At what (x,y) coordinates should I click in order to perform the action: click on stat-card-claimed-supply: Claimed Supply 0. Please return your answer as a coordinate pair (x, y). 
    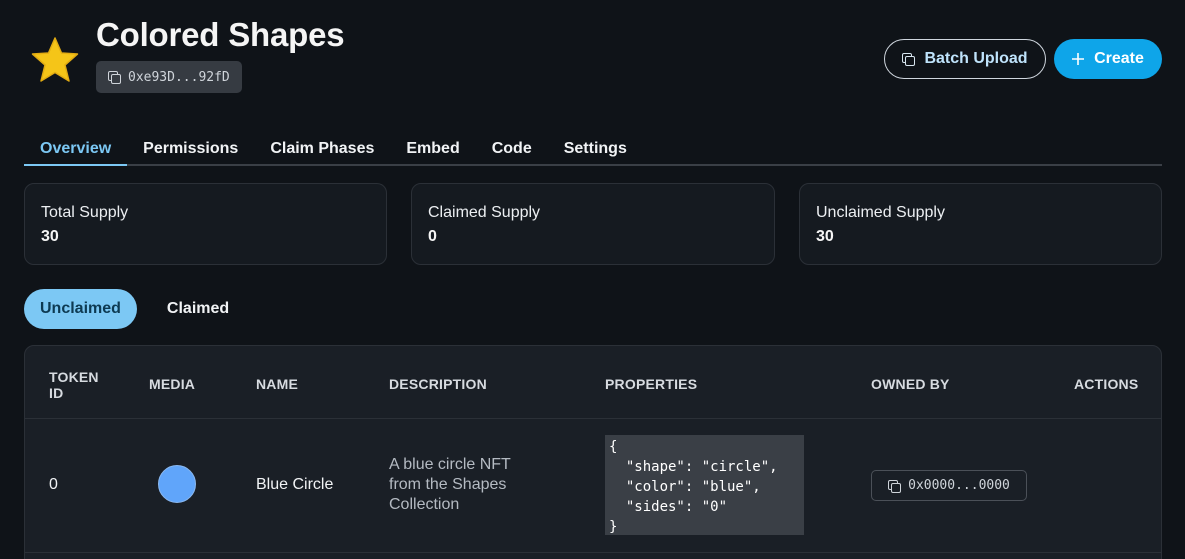
    Looking at the image, I should click on (593, 224).